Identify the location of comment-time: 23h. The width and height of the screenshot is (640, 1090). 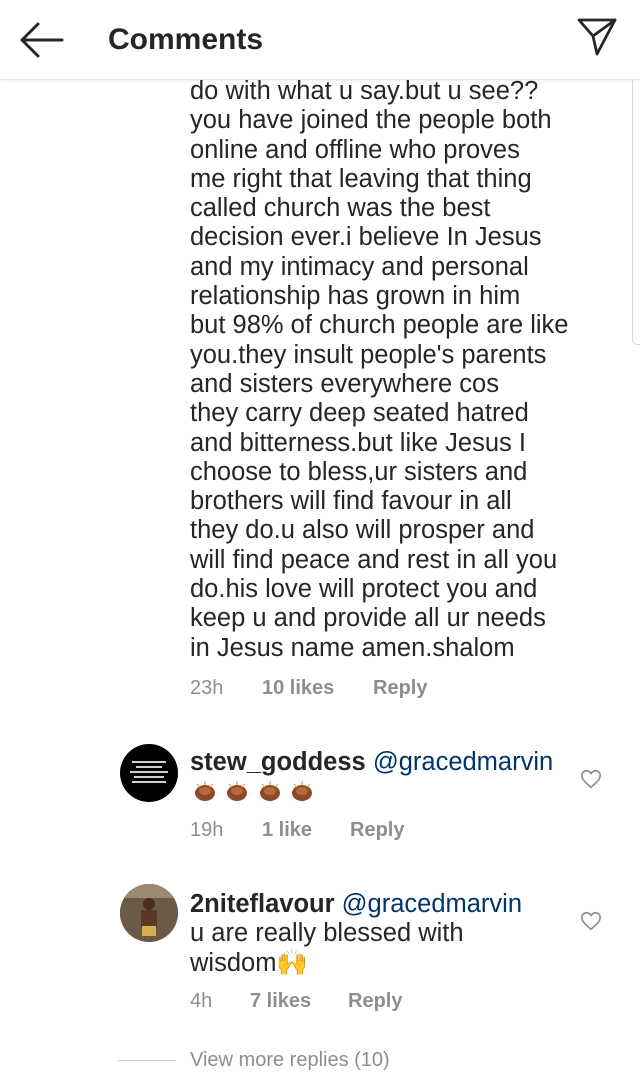
(207, 688).